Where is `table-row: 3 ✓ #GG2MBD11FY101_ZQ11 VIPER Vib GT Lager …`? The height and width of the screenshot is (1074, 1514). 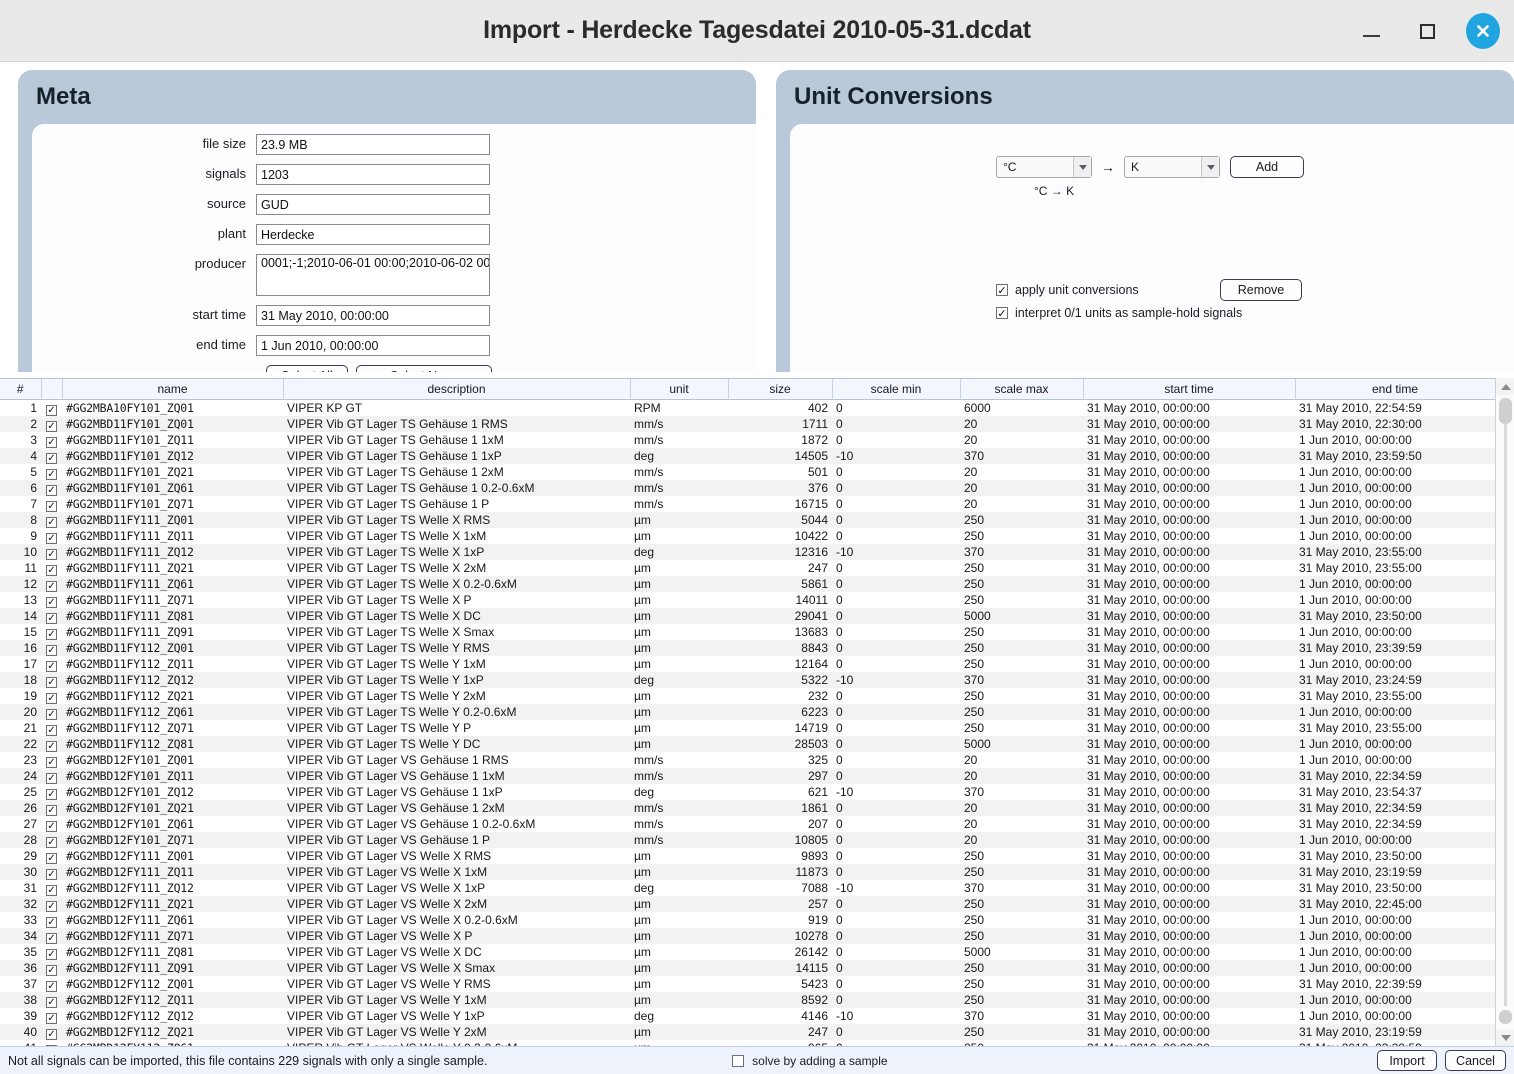 table-row: 3 ✓ #GG2MBD11FY101_ZQ11 VIPER Vib GT Lager … is located at coordinates (747, 439).